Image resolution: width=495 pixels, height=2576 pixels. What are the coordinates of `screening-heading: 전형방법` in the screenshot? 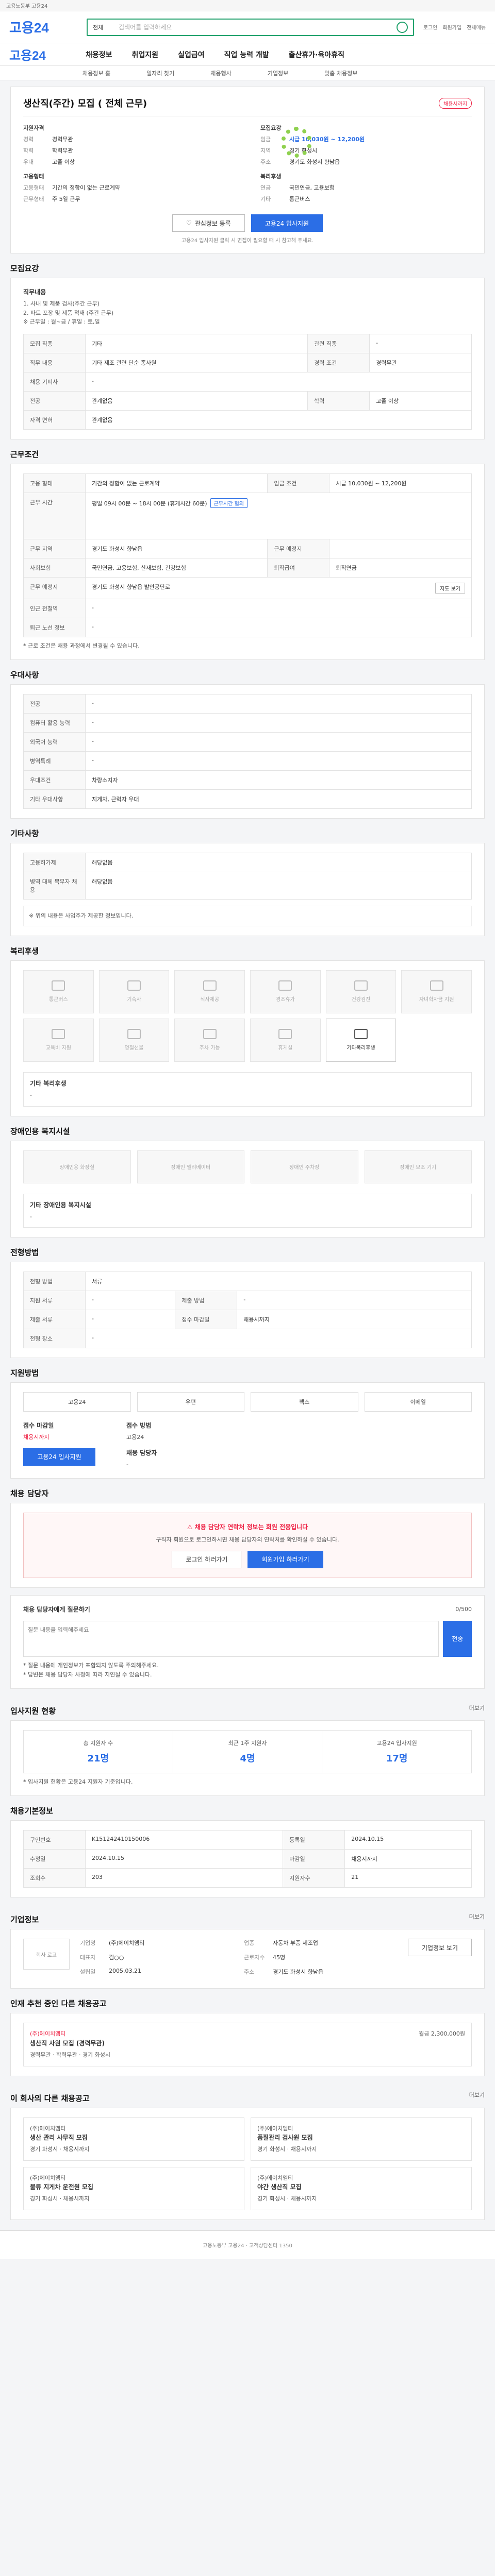 It's located at (24, 1253).